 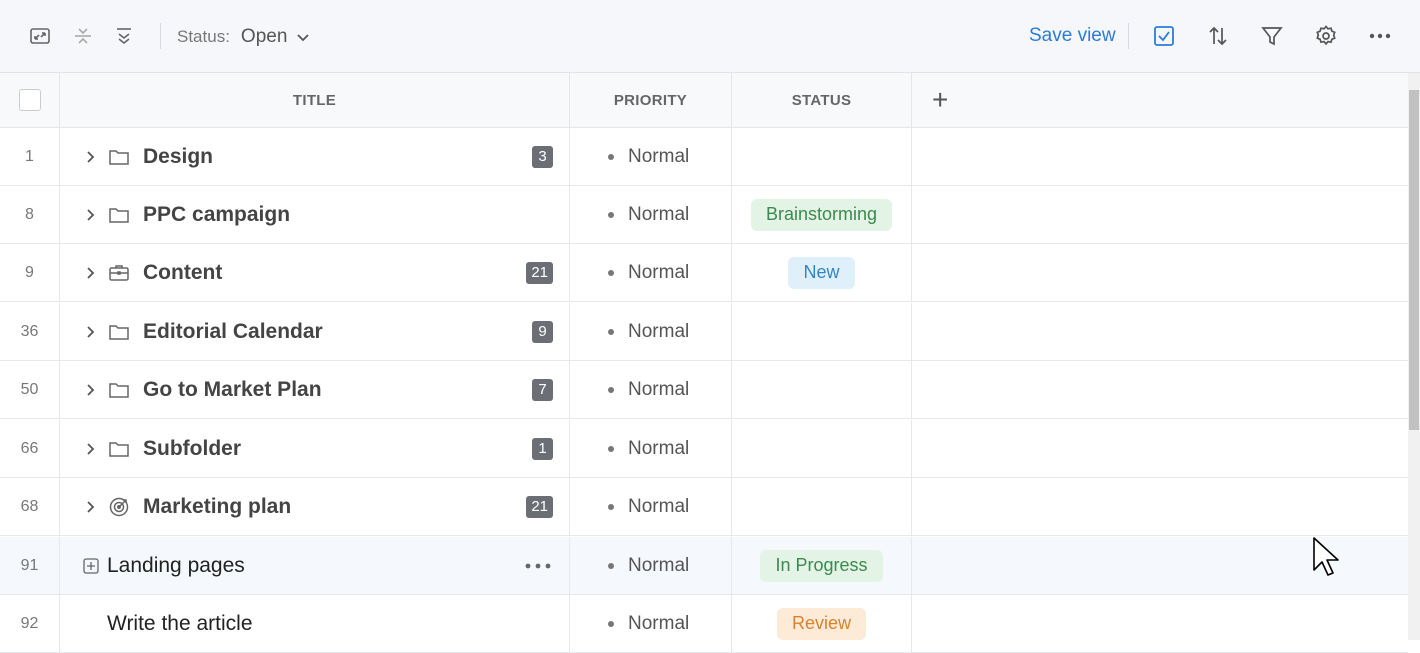 What do you see at coordinates (315, 214) in the screenshot?
I see `title-cell: PPC campaign` at bounding box center [315, 214].